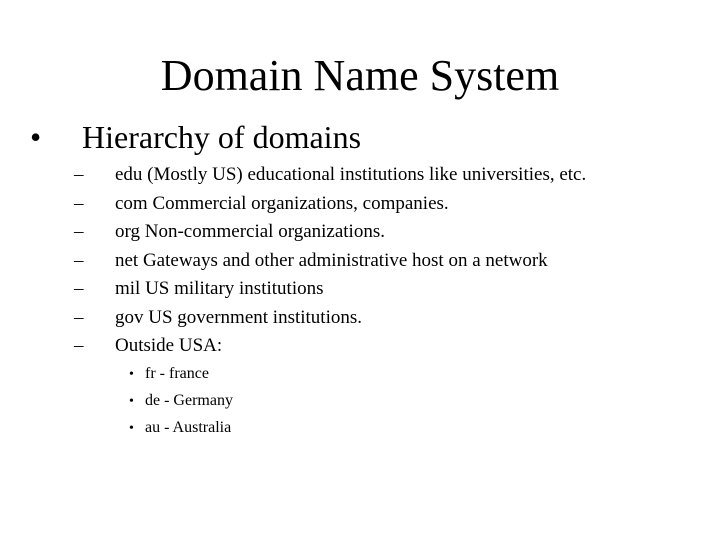 The image size is (720, 540). Describe the element at coordinates (222, 137) in the screenshot. I see `main-bullet-text: Hierarchy of domains` at that location.